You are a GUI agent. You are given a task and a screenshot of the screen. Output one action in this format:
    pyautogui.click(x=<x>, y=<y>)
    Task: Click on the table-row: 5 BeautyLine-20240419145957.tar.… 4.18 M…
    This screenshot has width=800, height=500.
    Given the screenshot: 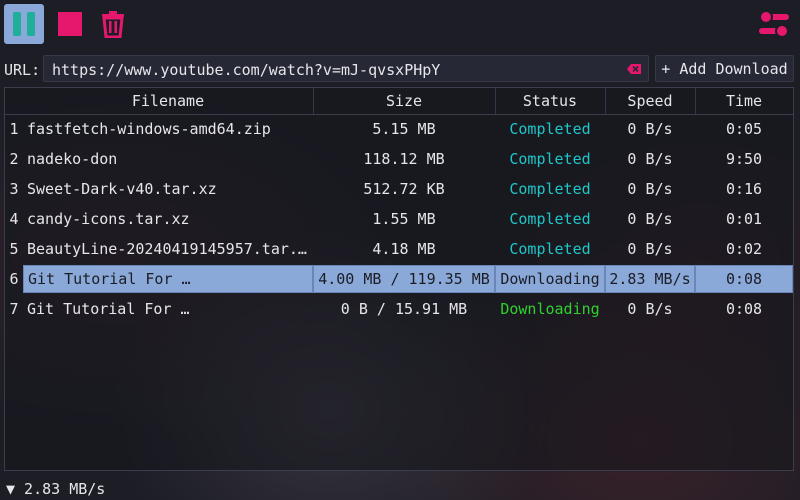 What is the action you would take?
    pyautogui.click(x=399, y=249)
    